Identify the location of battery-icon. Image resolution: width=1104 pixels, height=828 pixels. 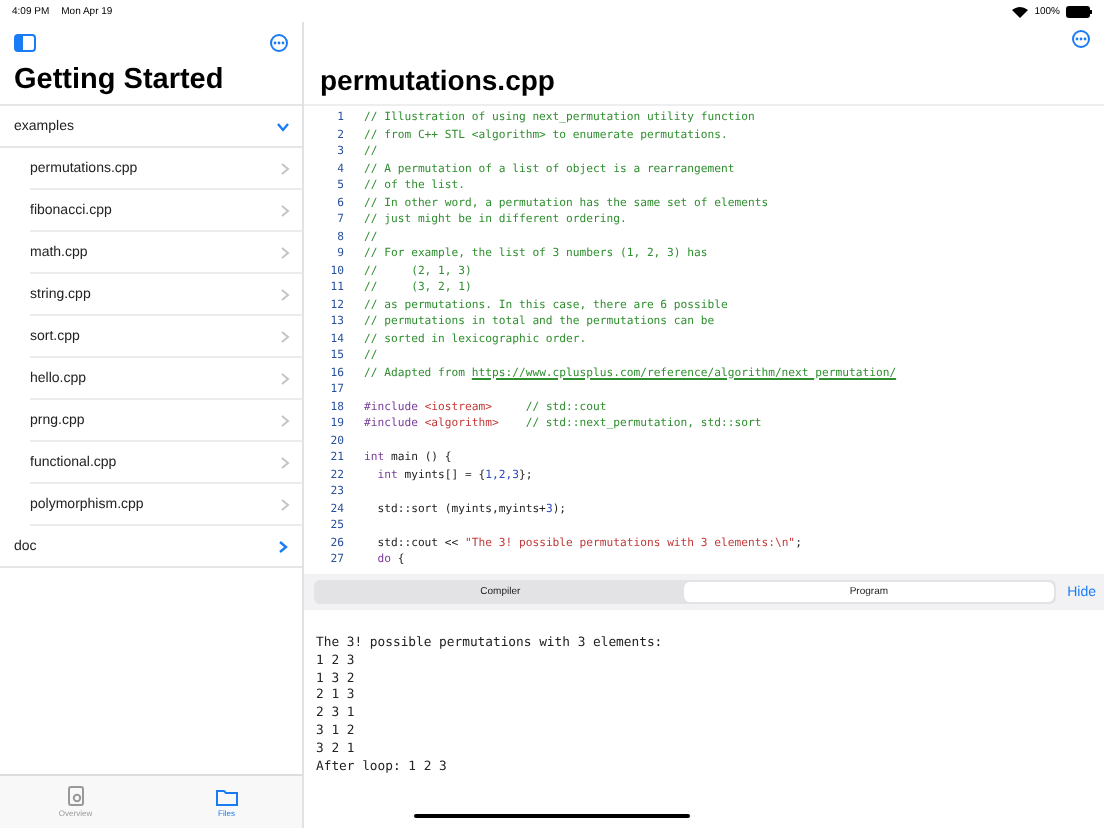
(1079, 11).